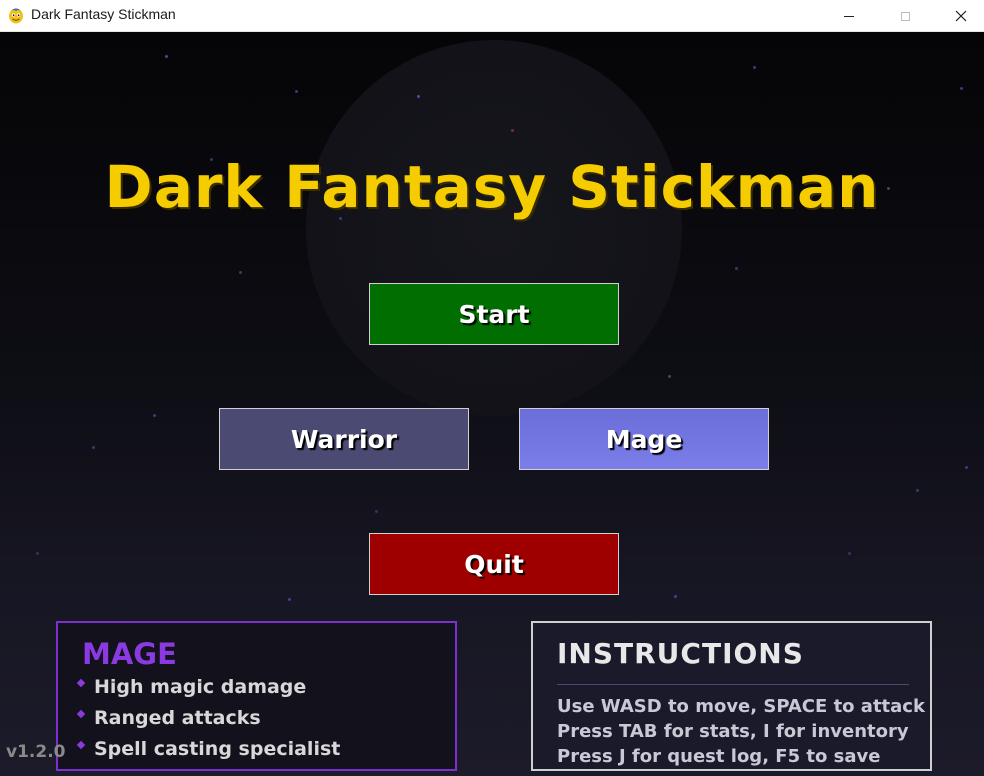  I want to click on class-trait-text: High magic damage, so click(200, 687).